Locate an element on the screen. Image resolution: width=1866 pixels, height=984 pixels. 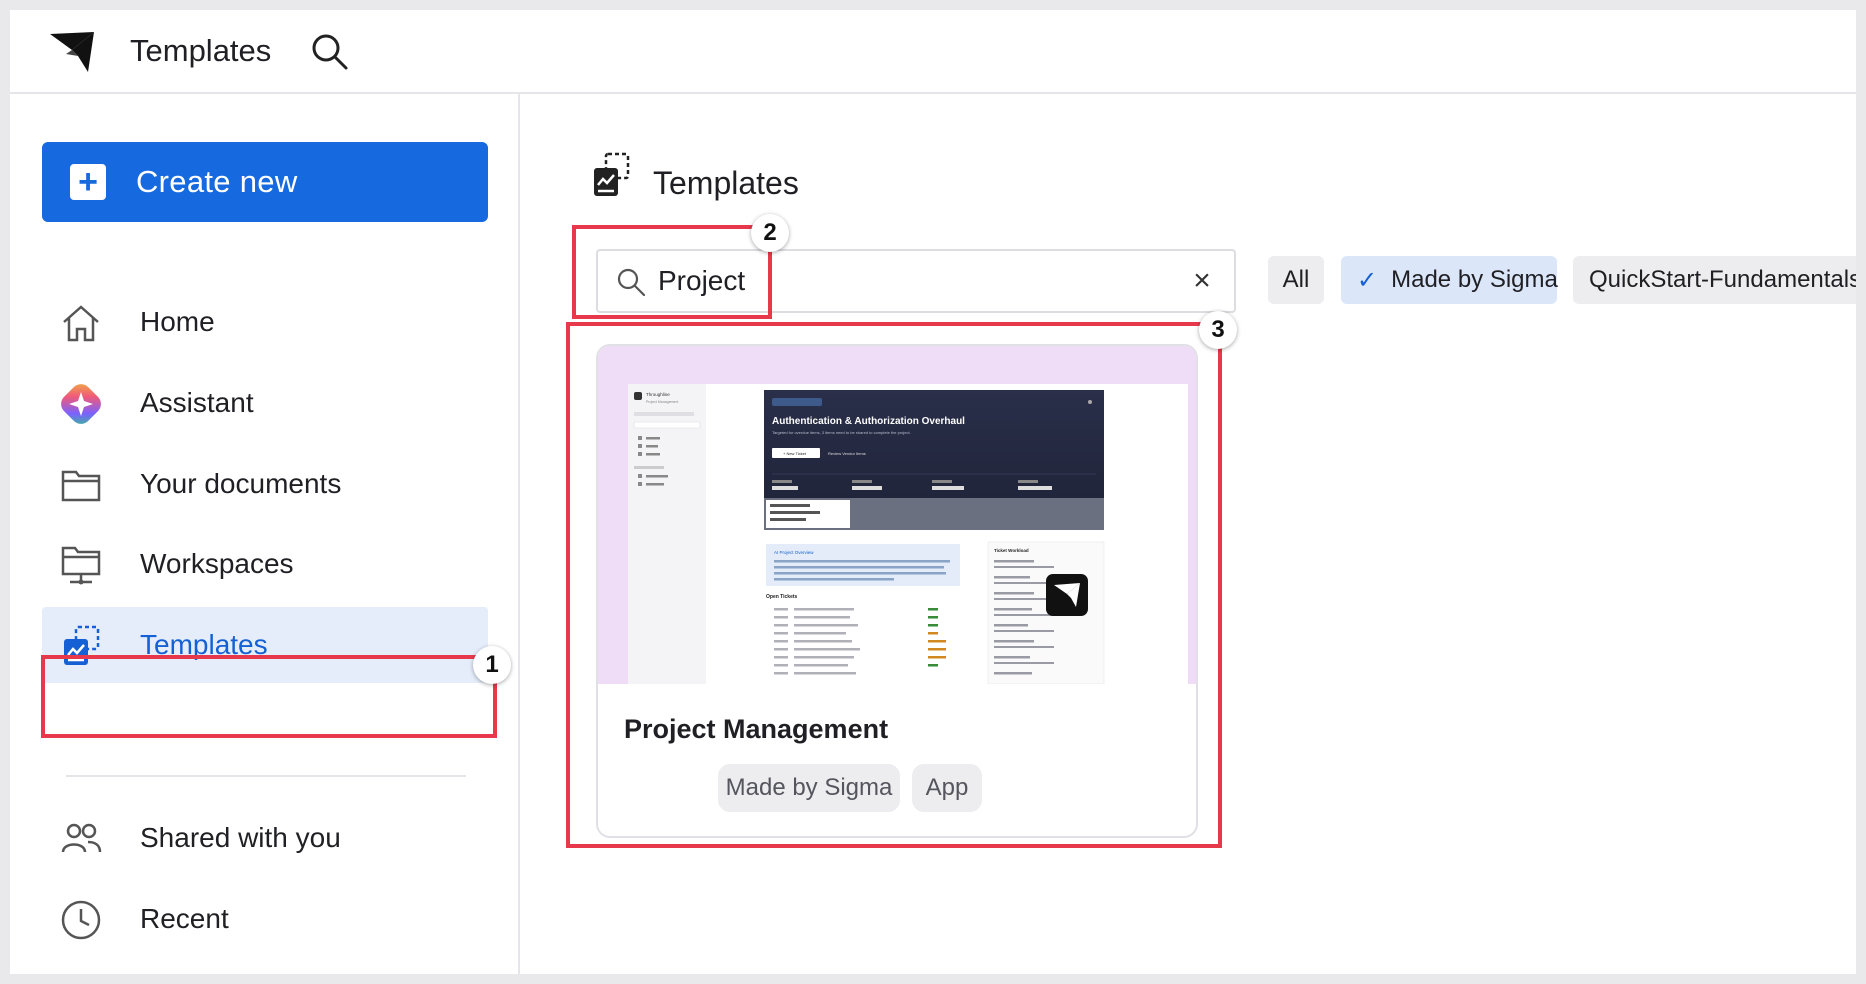
sidebar-item-label: Shared with you is located at coordinates (240, 837).